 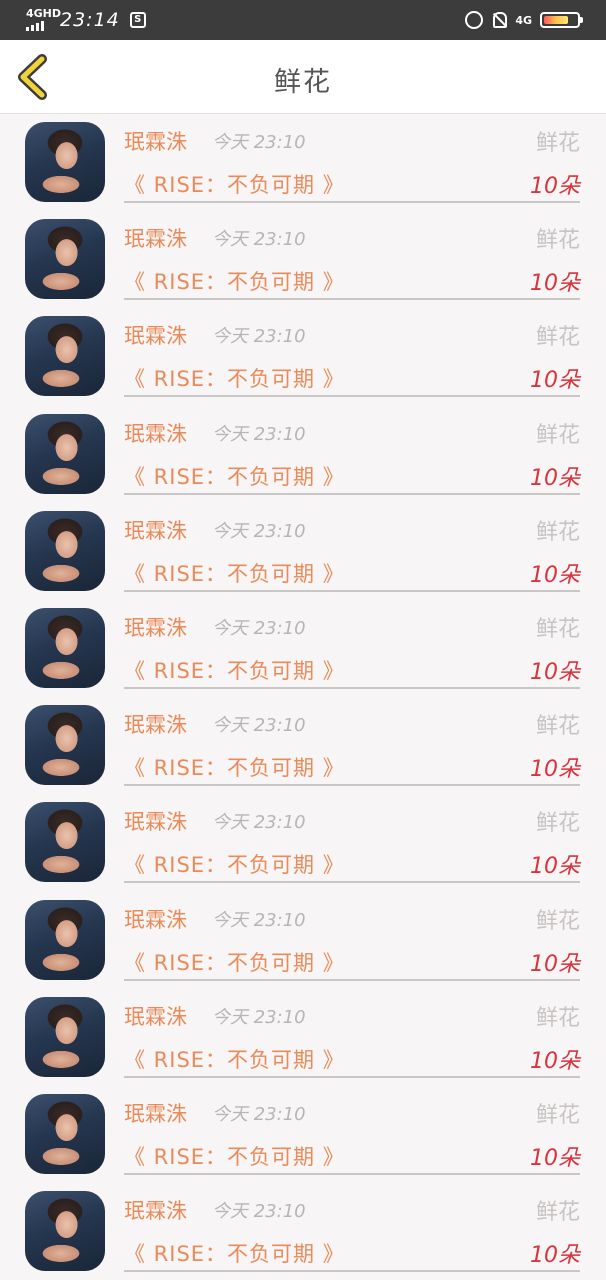 I want to click on alarm-icon, so click(x=474, y=20).